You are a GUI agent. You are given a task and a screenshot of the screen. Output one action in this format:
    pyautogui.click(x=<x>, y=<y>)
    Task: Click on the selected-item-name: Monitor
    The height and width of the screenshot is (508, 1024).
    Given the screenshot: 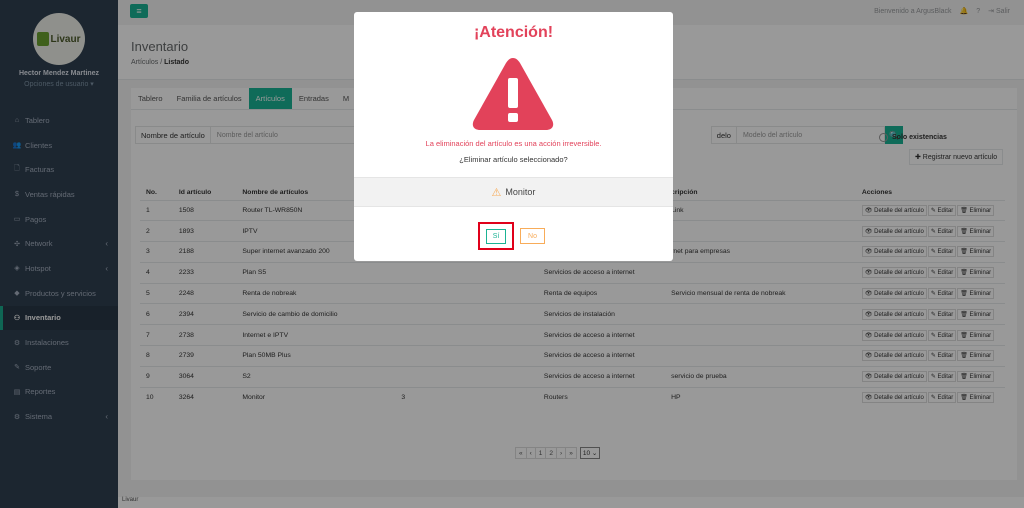 What is the action you would take?
    pyautogui.click(x=520, y=192)
    